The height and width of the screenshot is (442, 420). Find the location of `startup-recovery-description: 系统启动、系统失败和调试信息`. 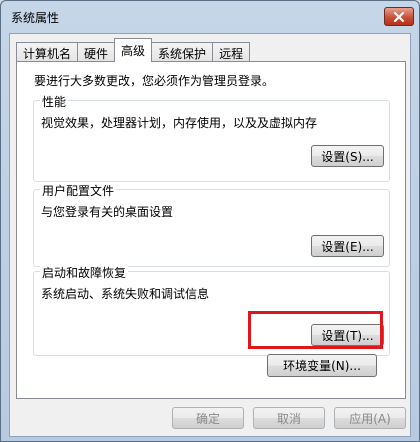

startup-recovery-description: 系统启动、系统失败和调试信息 is located at coordinates (125, 294).